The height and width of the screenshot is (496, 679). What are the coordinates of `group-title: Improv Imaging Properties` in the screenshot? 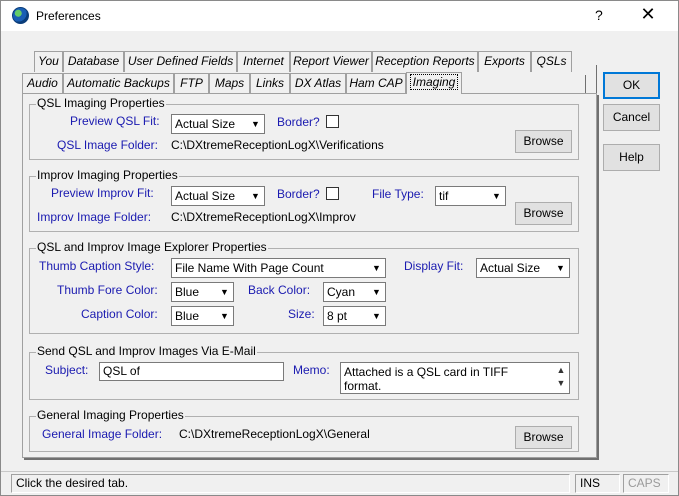 It's located at (107, 175).